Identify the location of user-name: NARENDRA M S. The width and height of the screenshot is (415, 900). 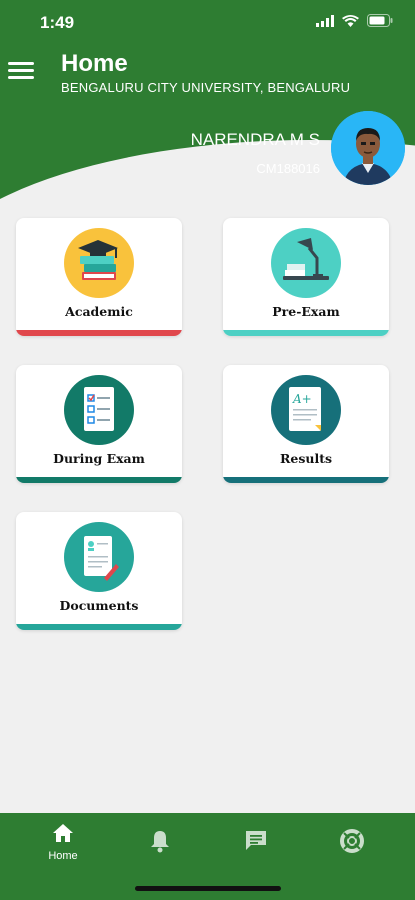
(255, 139).